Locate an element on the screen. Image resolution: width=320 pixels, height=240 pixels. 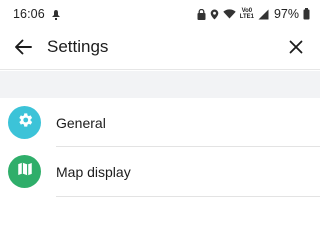
gear-icon is located at coordinates (25, 122).